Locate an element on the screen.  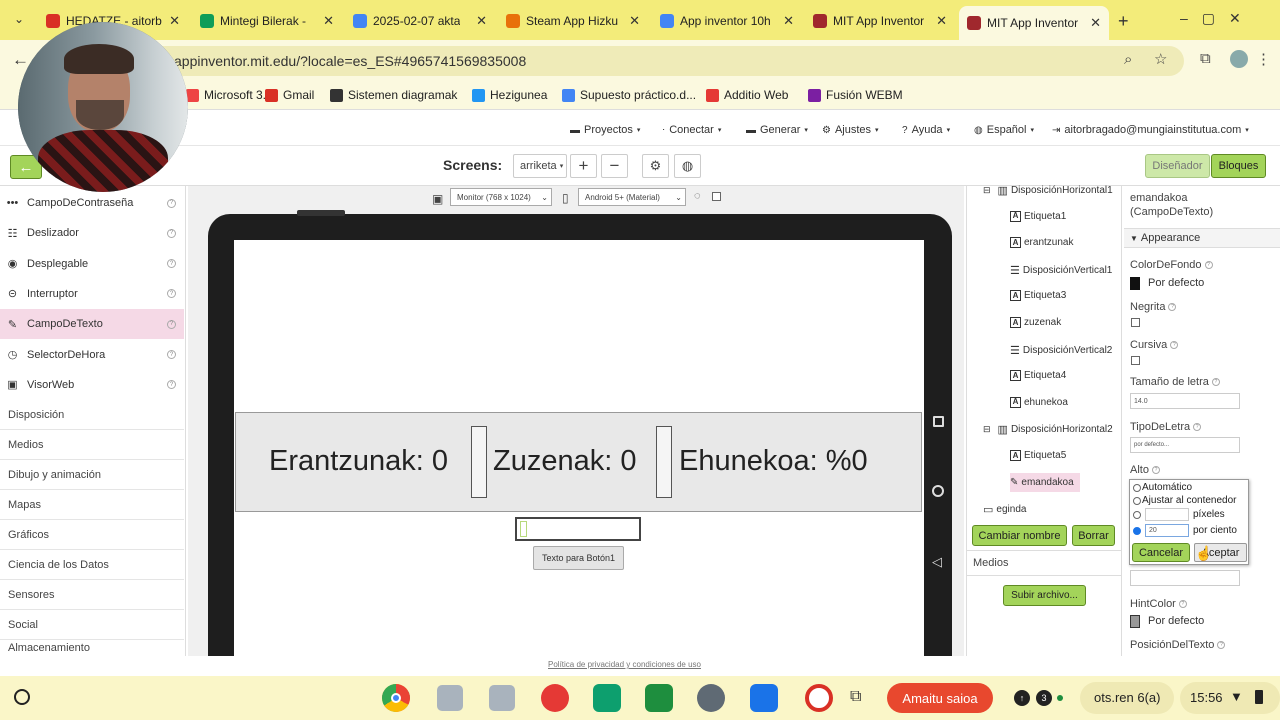
globe-icon: ◍ is located at coordinates (687, 166).